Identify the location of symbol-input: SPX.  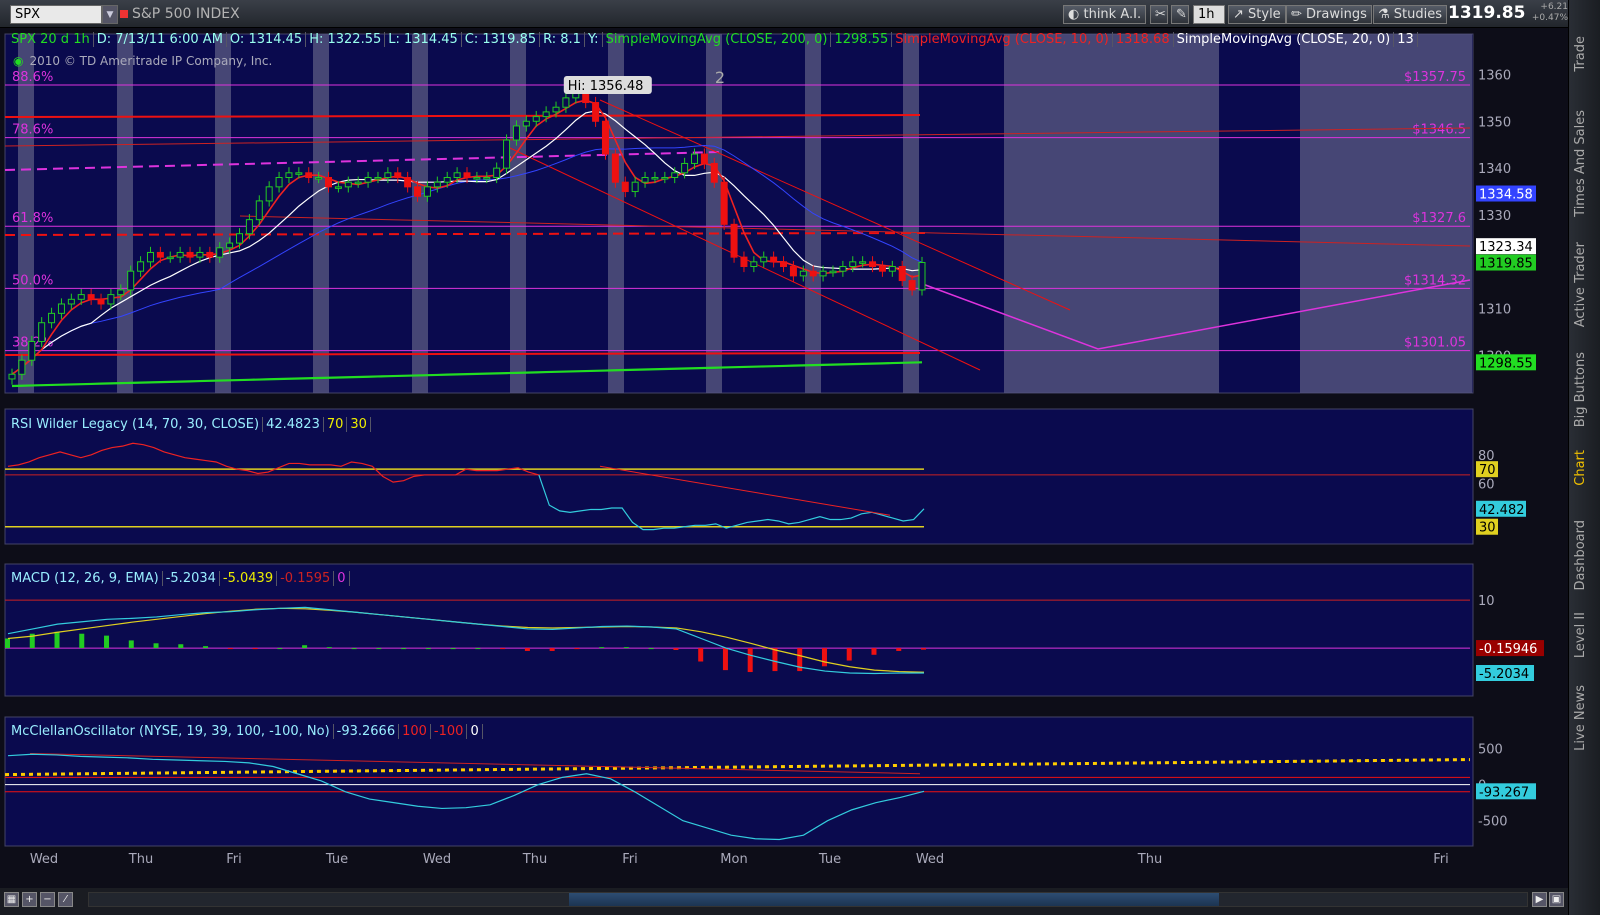
(56, 14).